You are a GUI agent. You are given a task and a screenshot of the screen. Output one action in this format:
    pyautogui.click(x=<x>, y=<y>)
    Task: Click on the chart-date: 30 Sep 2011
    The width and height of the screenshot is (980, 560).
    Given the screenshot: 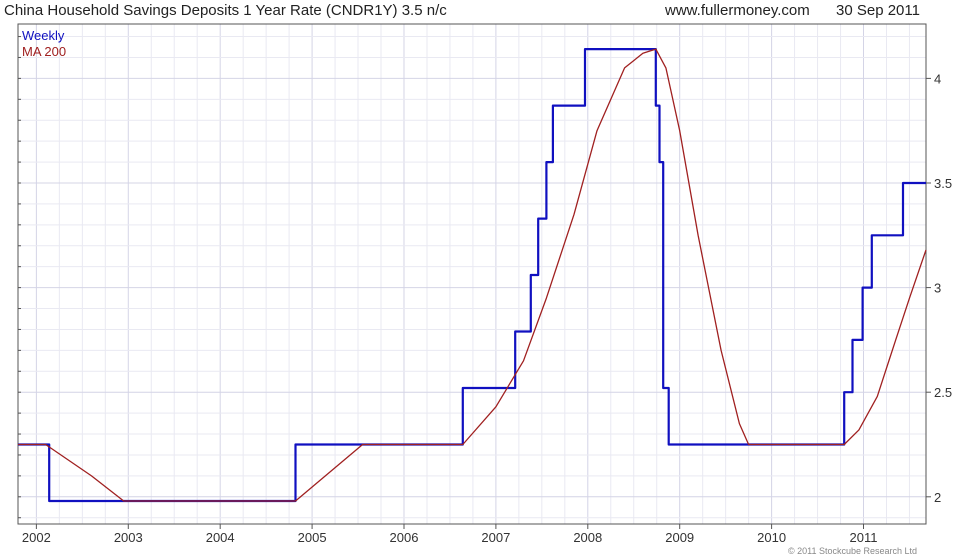 What is the action you would take?
    pyautogui.click(x=878, y=10)
    